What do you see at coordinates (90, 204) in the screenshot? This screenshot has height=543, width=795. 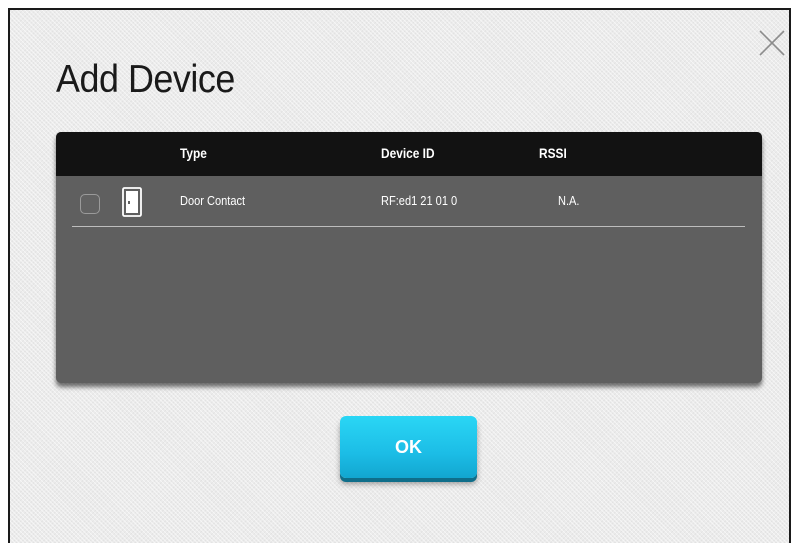 I see `device-select-checkbox` at bounding box center [90, 204].